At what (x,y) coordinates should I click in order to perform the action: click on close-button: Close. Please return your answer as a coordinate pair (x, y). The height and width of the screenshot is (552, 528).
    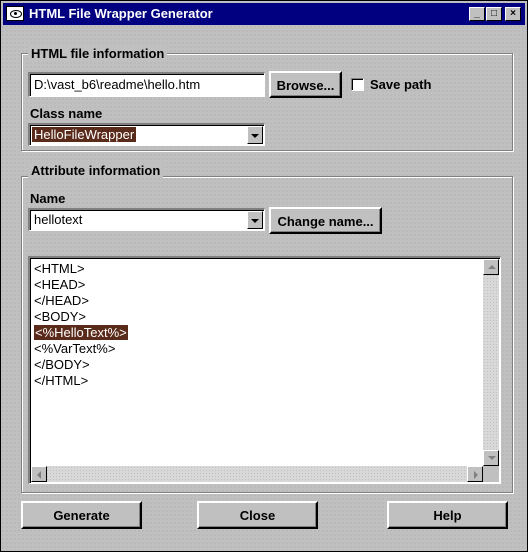
    Looking at the image, I should click on (257, 515).